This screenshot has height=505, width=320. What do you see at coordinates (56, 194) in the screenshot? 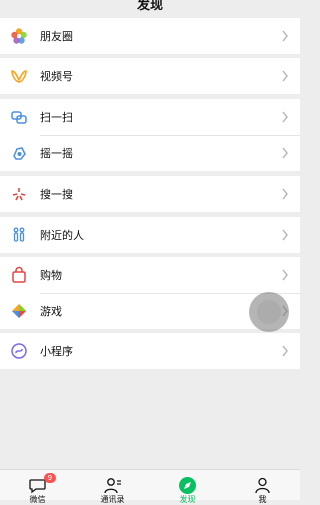
I see `menu-item-label: 搜一搜` at bounding box center [56, 194].